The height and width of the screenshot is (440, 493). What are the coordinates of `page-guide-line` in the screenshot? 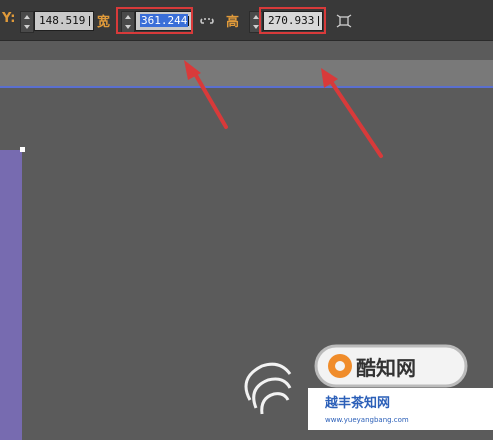 It's located at (246, 87).